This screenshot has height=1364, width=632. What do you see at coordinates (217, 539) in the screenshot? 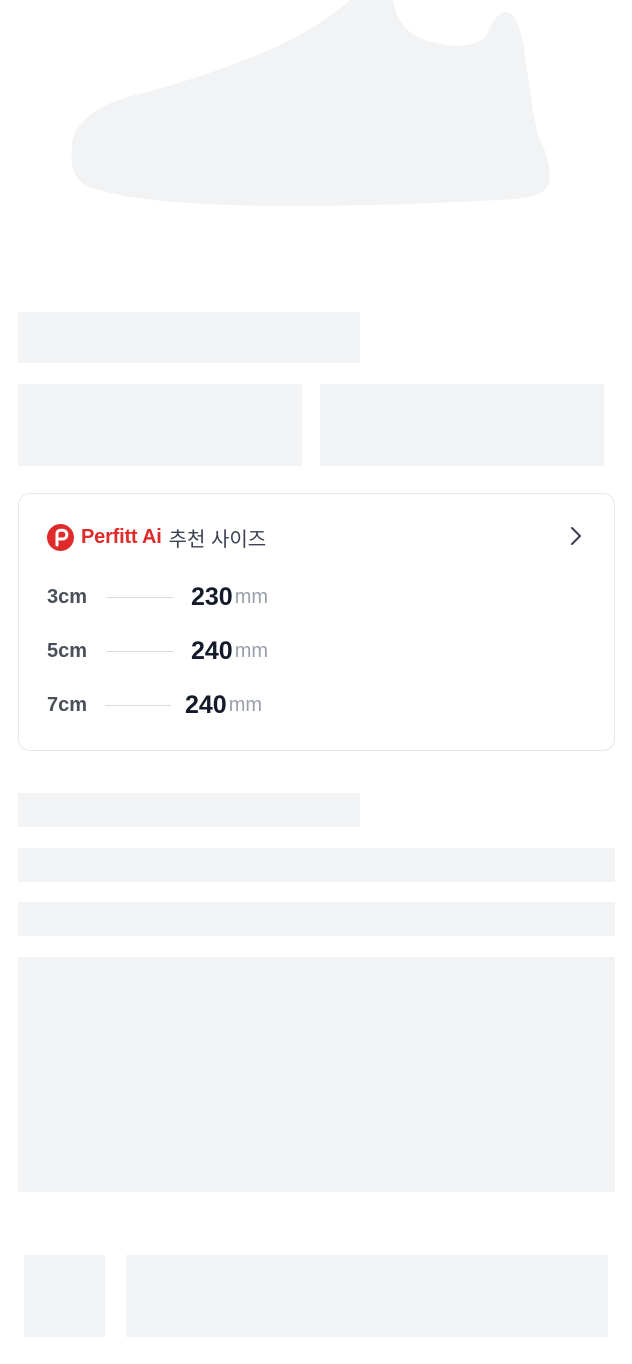
I see `card-title: 추천 사이즈` at bounding box center [217, 539].